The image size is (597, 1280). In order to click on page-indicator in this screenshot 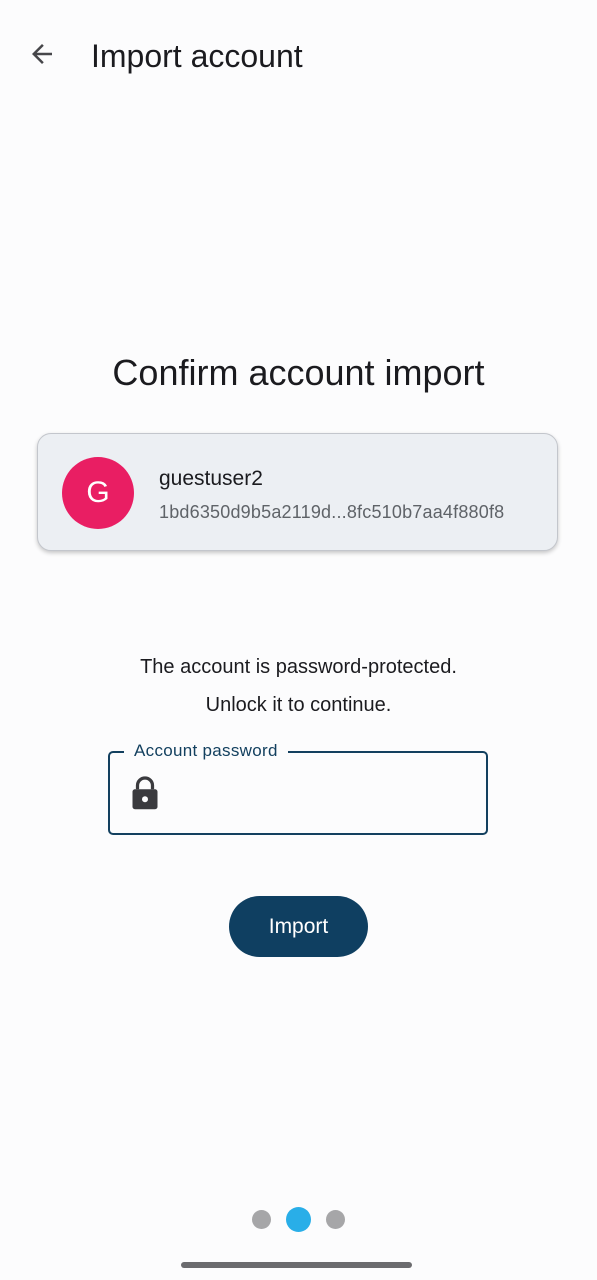, I will do `click(298, 1219)`.